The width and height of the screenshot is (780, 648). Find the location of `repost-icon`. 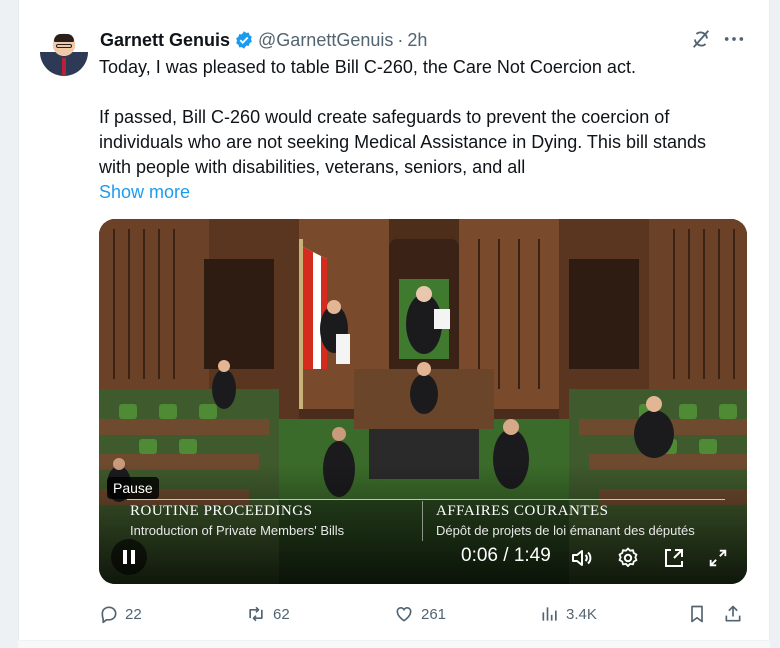

repost-icon is located at coordinates (256, 614).